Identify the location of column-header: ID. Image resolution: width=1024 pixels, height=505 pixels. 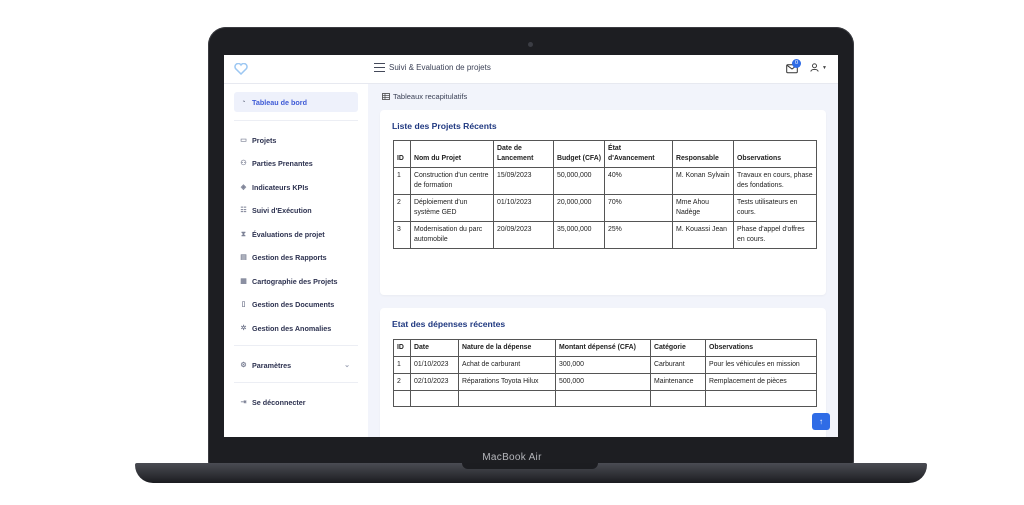
(402, 348).